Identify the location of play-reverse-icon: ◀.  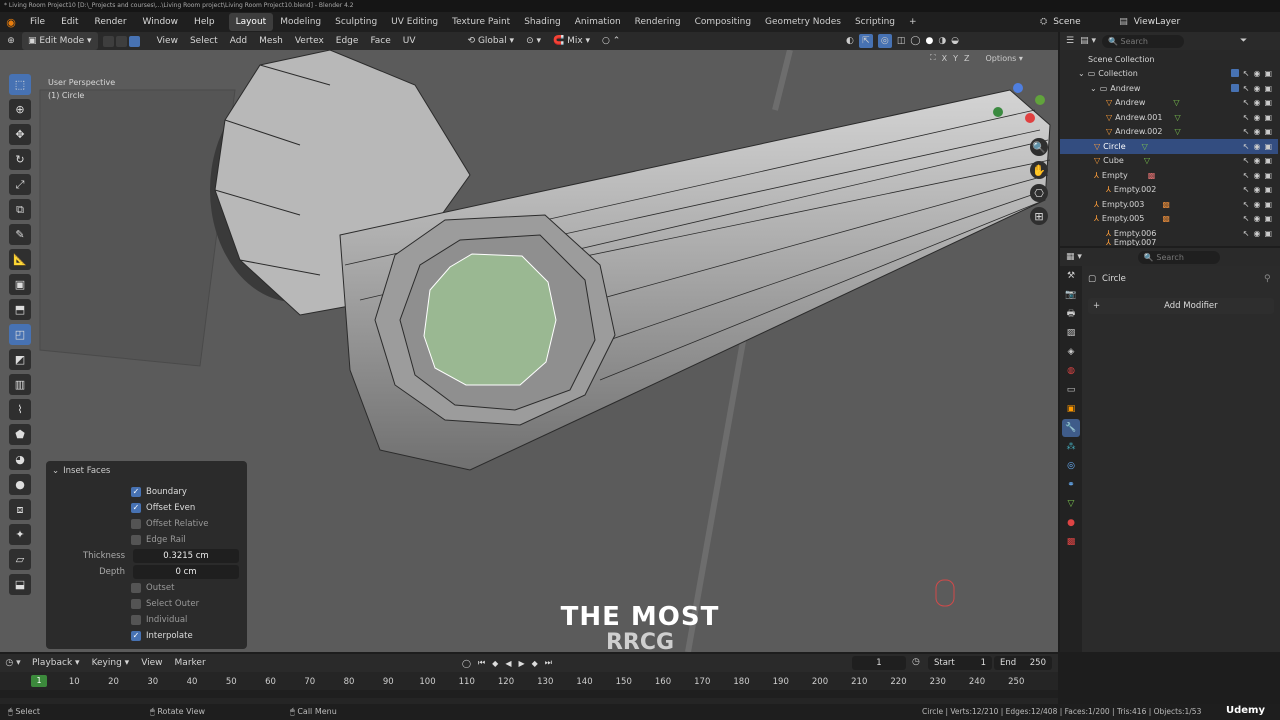
(508, 663).